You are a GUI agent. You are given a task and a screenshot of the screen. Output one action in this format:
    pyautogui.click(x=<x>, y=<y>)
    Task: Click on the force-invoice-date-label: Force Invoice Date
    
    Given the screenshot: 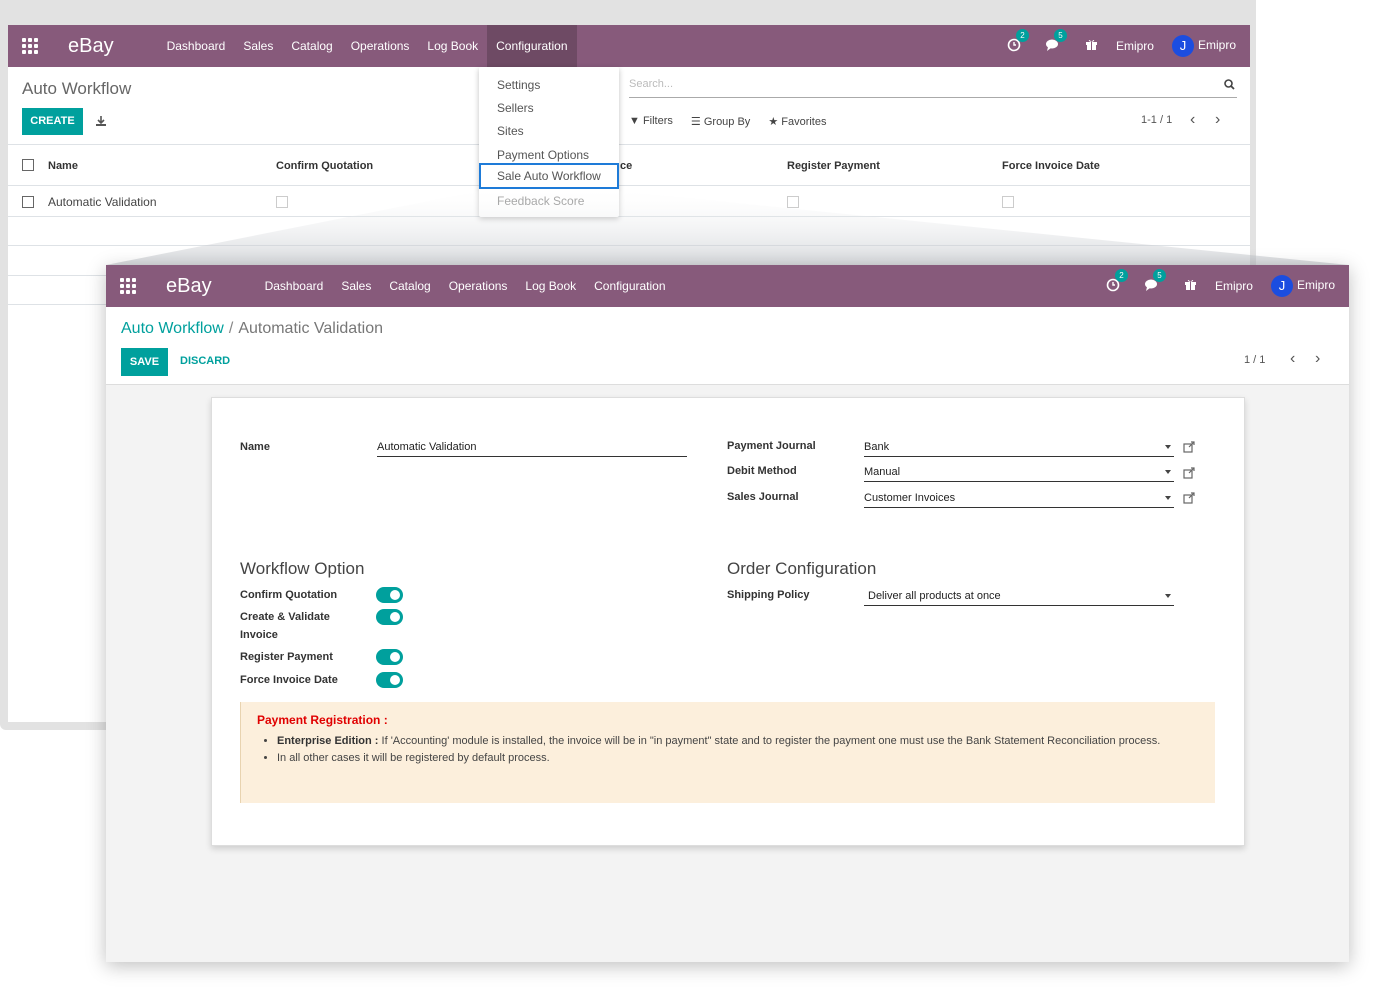 What is the action you would take?
    pyautogui.click(x=289, y=680)
    